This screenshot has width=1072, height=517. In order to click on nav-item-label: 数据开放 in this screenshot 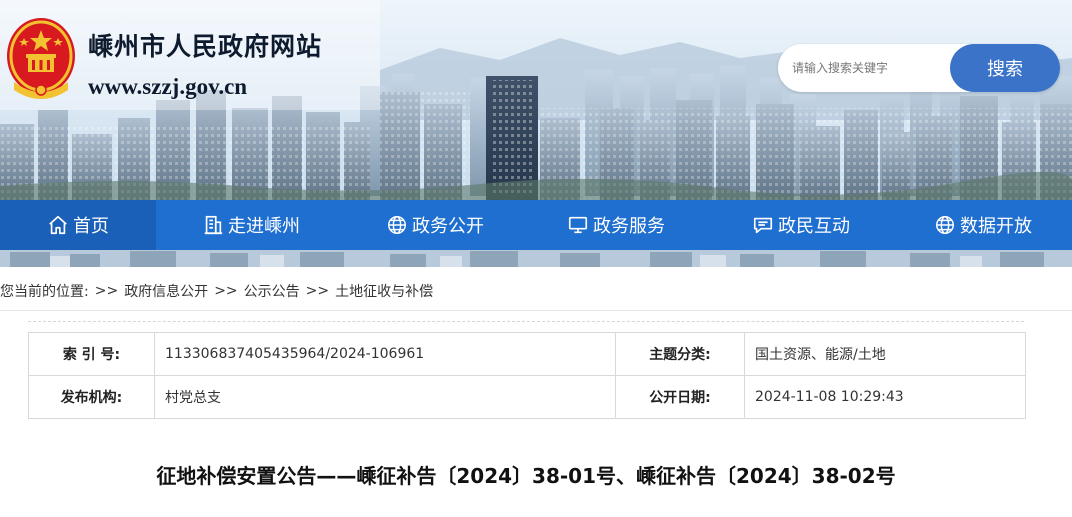, I will do `click(996, 226)`.